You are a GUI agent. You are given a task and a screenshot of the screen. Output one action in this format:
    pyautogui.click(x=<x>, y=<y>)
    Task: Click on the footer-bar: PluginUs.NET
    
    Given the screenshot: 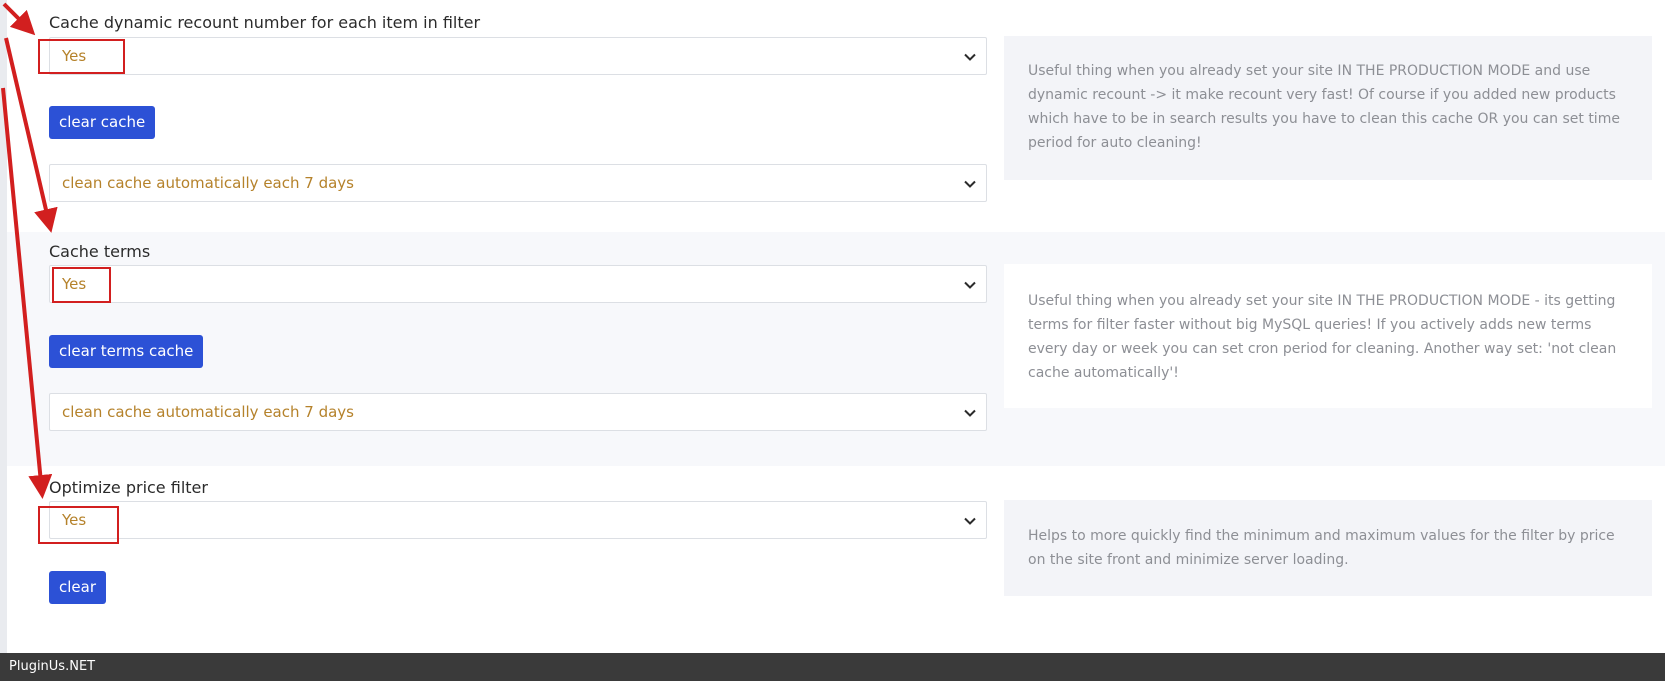 What is the action you would take?
    pyautogui.click(x=832, y=667)
    